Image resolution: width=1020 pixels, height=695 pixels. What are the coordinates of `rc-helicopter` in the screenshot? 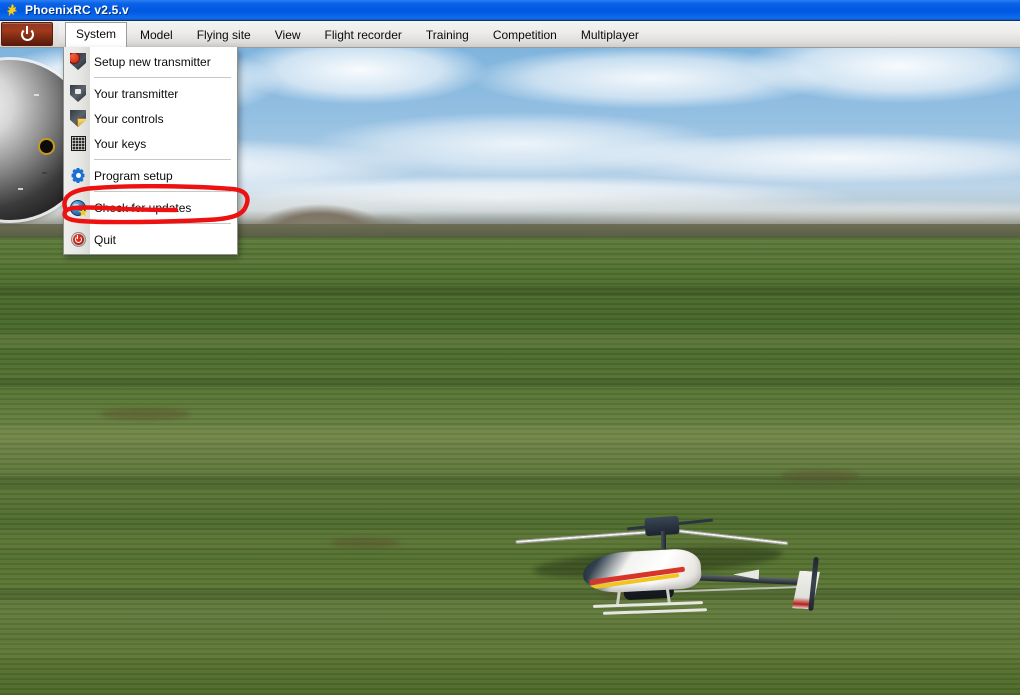 It's located at (665, 544).